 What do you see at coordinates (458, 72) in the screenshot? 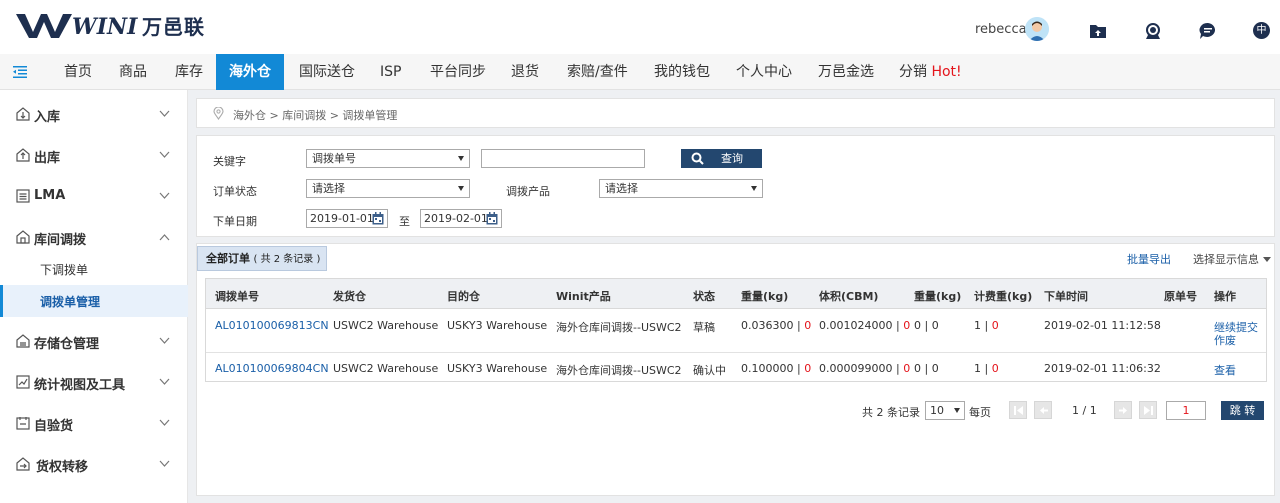
I see `nav-platform-sync: 平台同步` at bounding box center [458, 72].